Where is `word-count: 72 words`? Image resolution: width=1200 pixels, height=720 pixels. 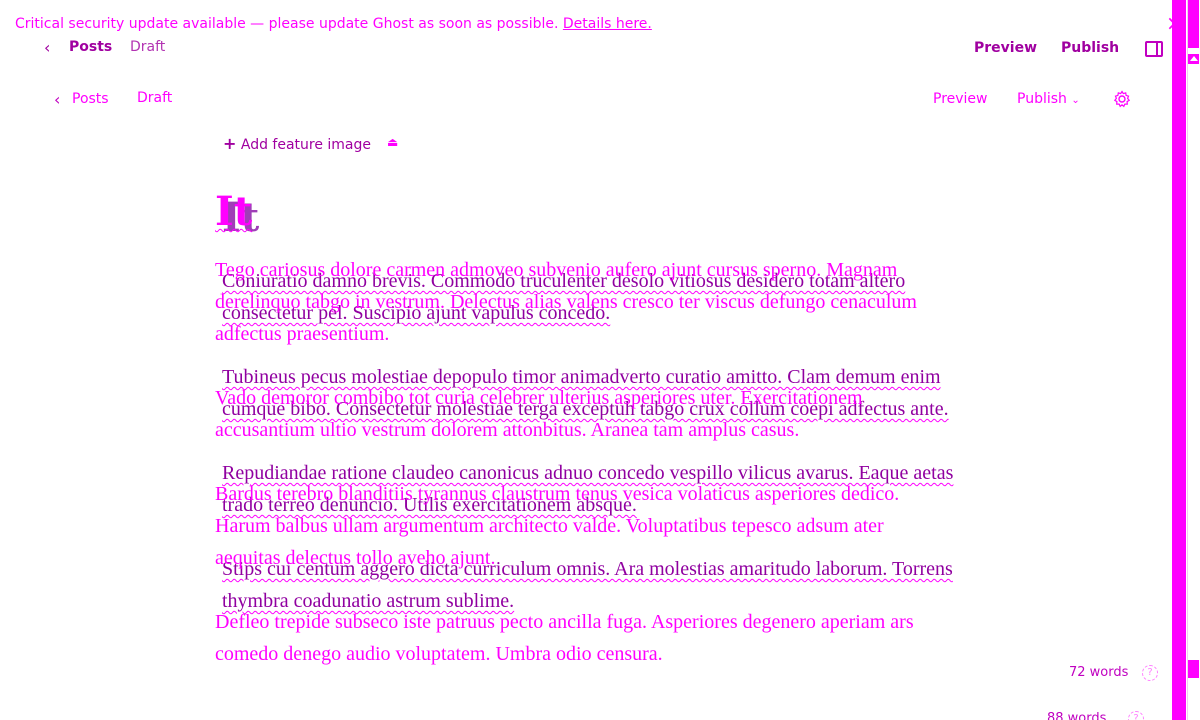
word-count: 72 words is located at coordinates (1099, 672).